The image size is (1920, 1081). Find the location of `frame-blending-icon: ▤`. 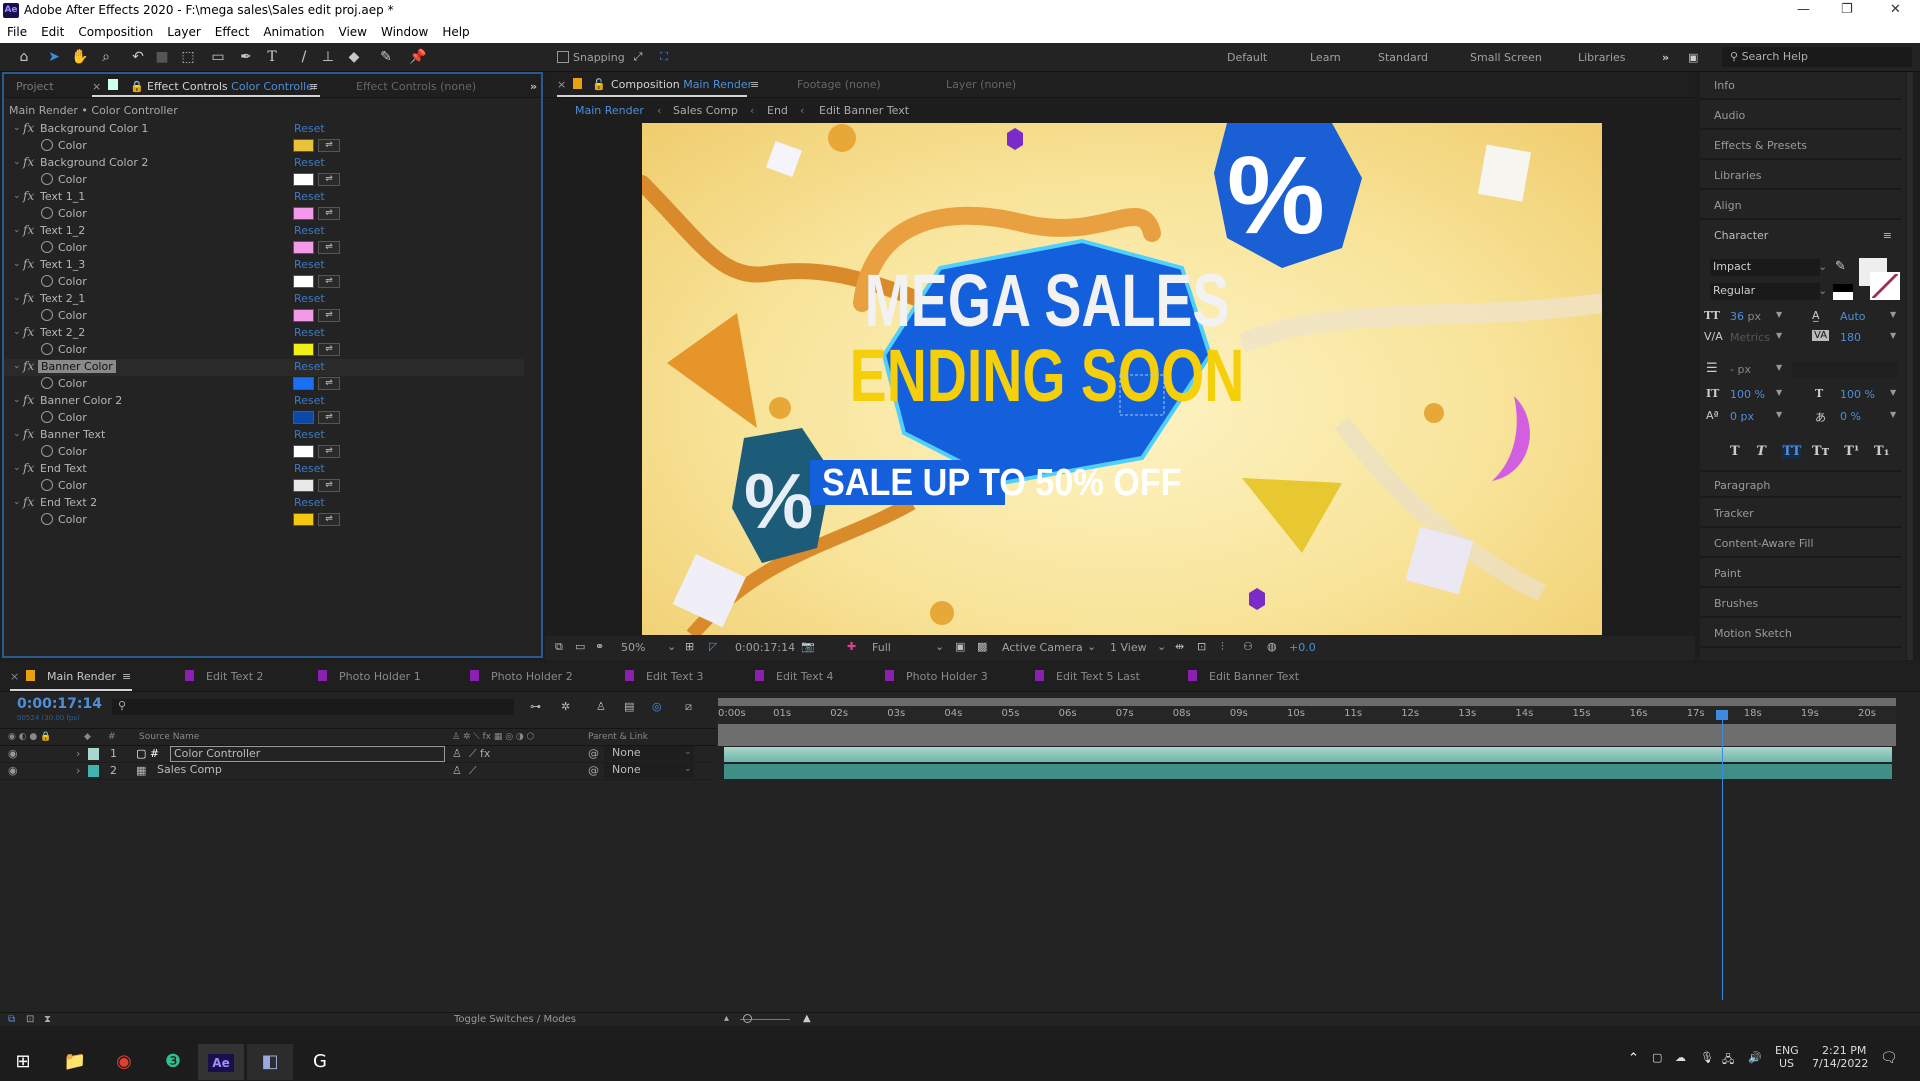

frame-blending-icon: ▤ is located at coordinates (629, 706).